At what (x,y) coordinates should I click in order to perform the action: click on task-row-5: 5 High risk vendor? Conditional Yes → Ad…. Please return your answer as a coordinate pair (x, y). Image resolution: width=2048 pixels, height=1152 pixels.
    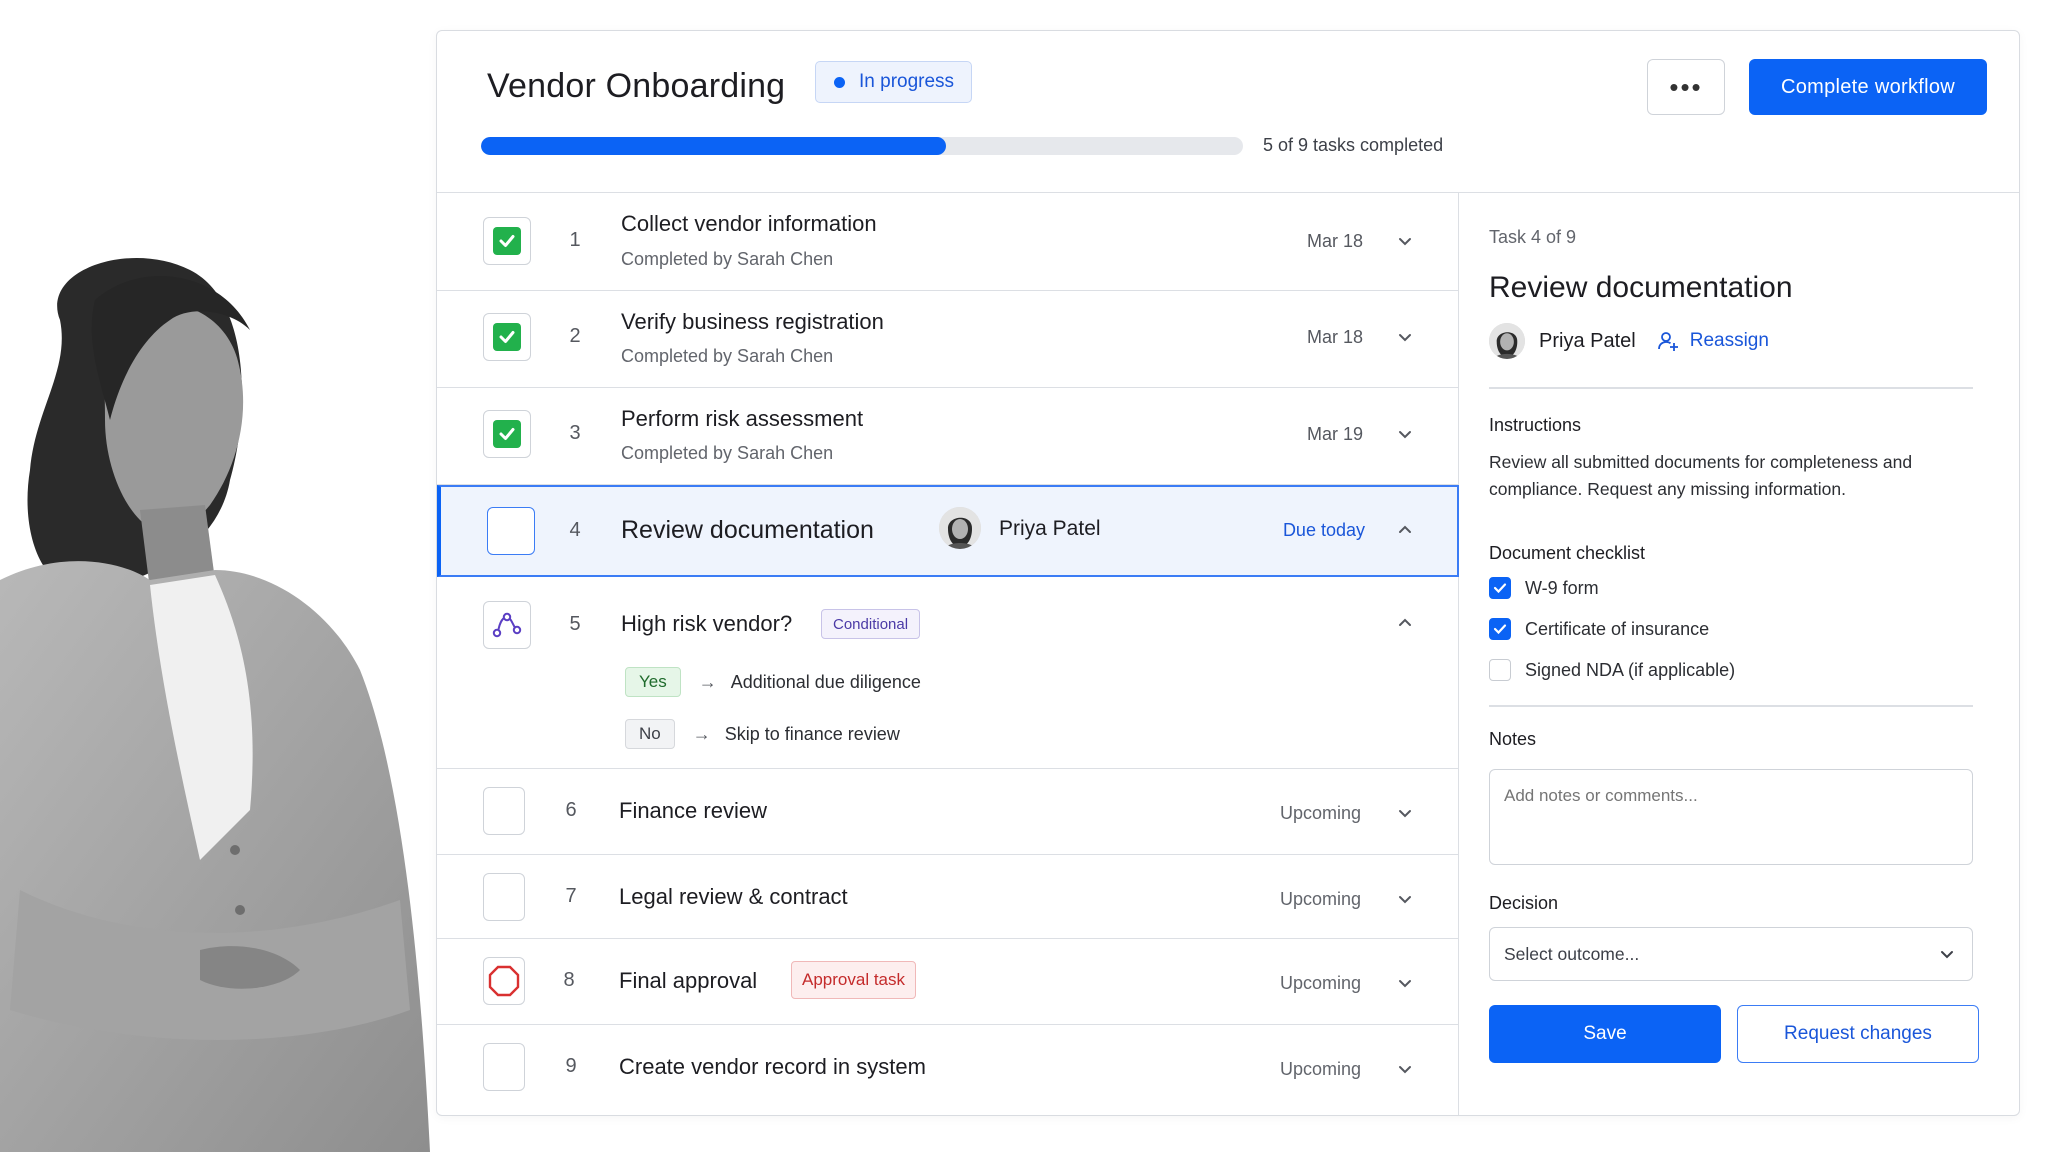
    Looking at the image, I should click on (948, 673).